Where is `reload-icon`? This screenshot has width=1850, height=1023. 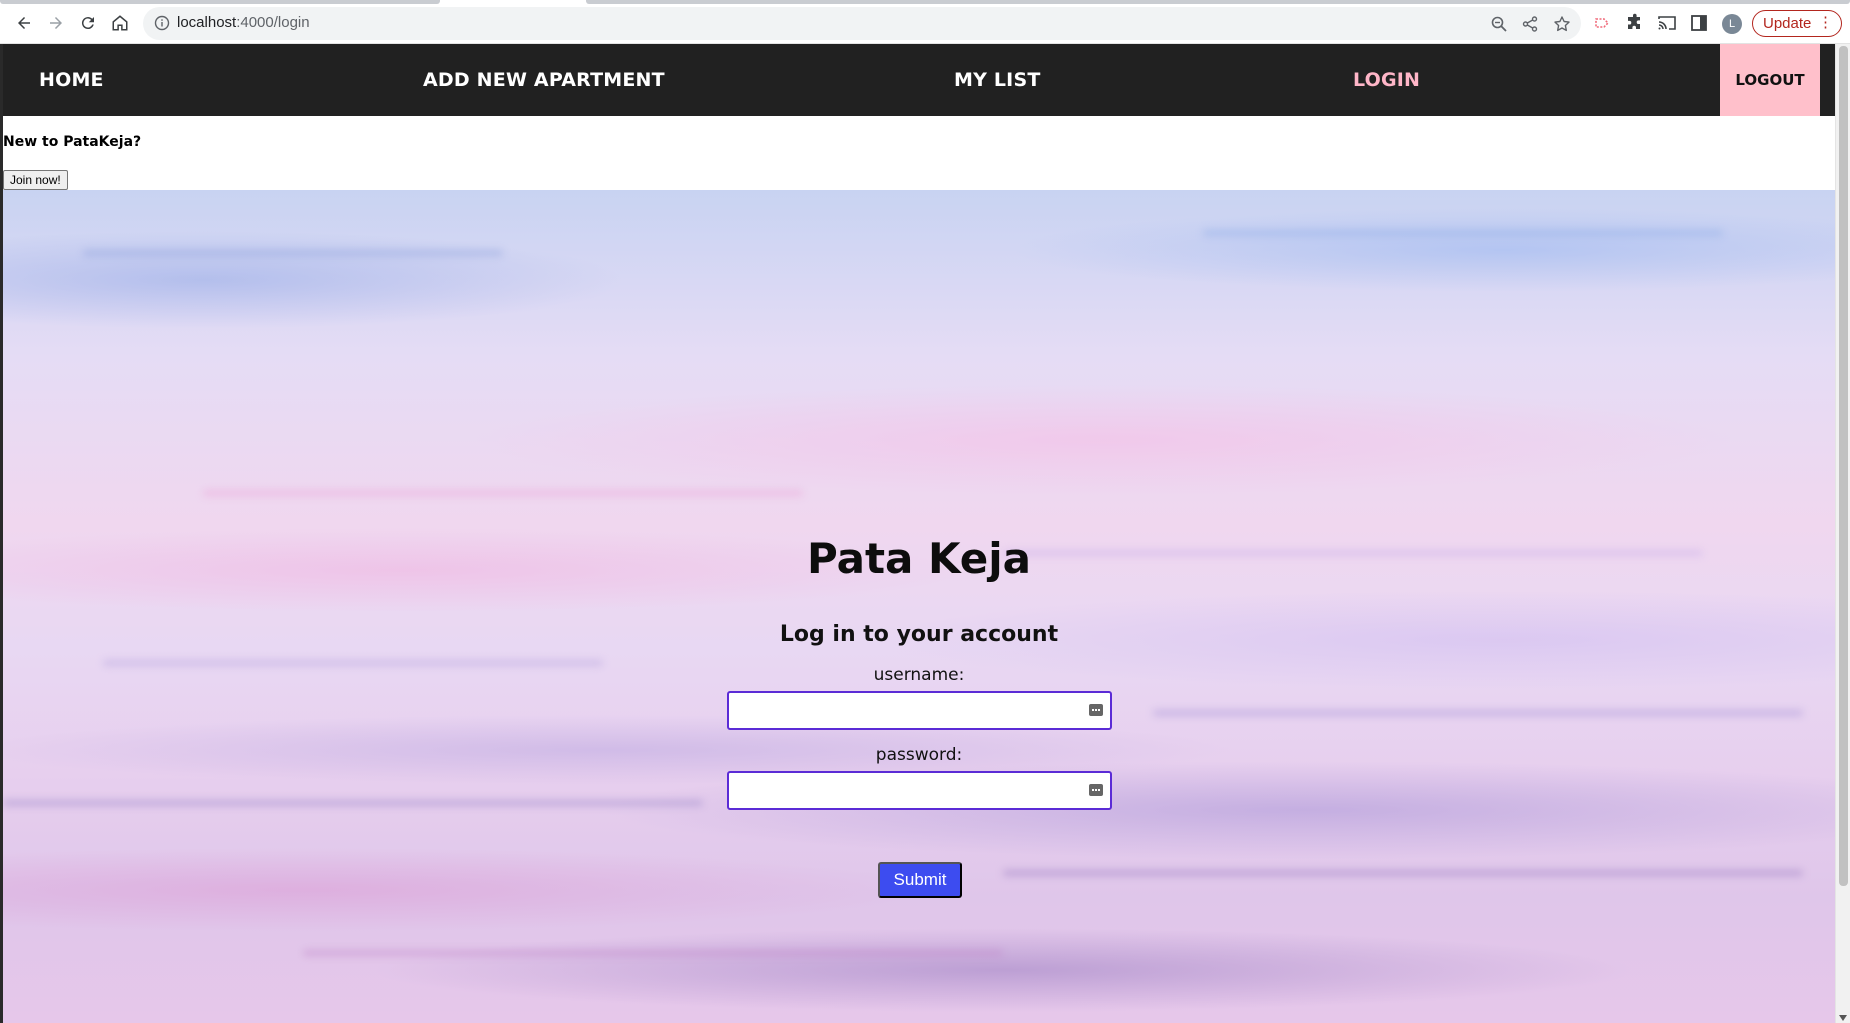
reload-icon is located at coordinates (88, 23).